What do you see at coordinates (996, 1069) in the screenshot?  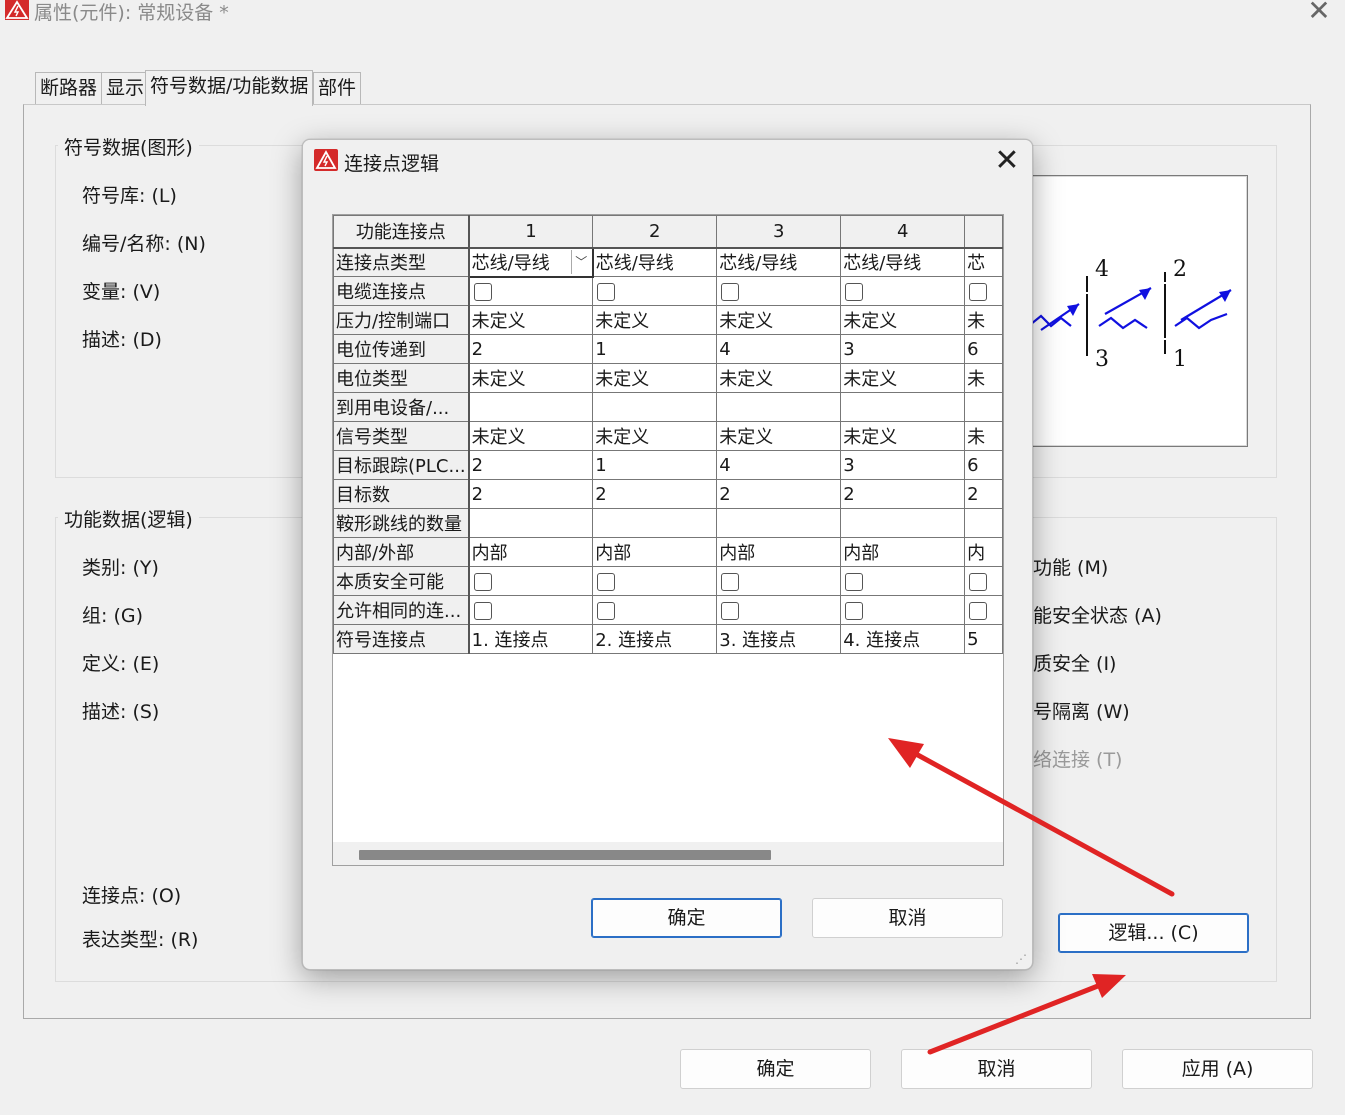 I see `cancel-button: 取消` at bounding box center [996, 1069].